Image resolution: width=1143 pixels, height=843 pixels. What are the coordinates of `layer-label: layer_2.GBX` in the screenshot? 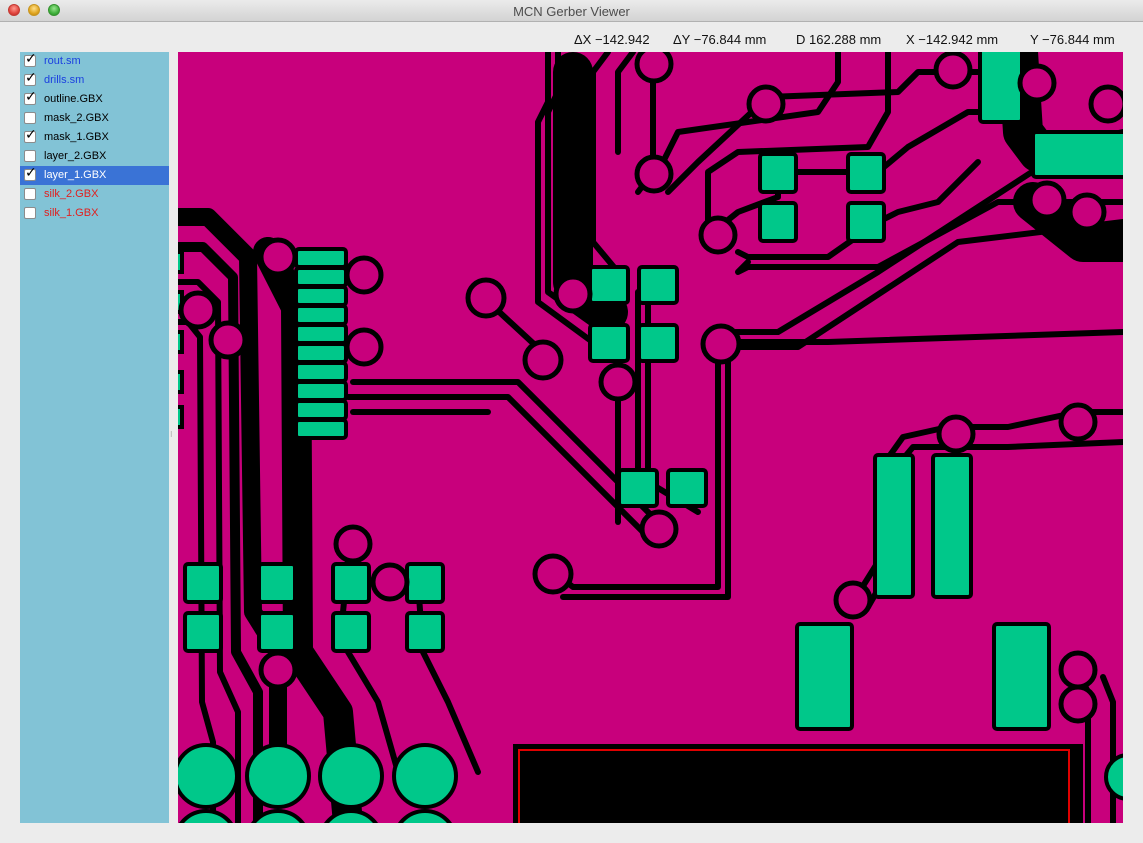 It's located at (75, 156).